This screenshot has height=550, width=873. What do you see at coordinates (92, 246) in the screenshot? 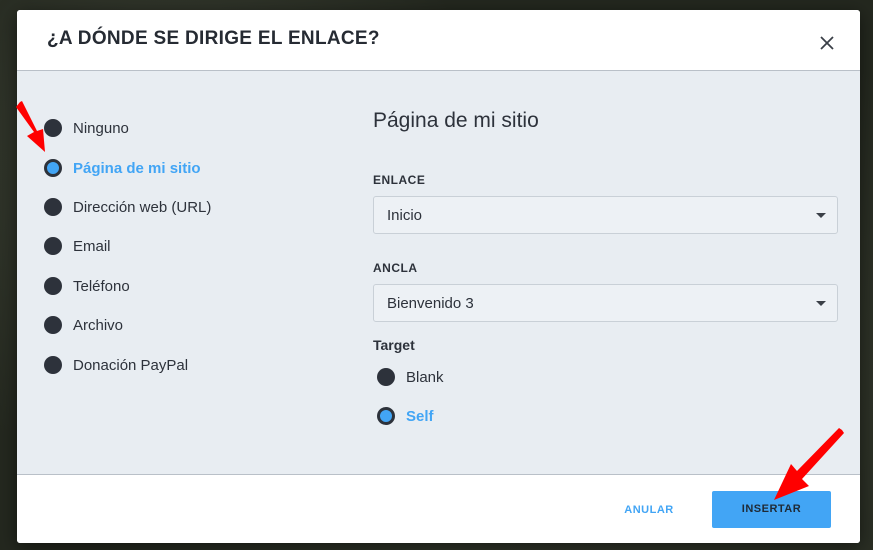
I see `option-label: Email` at bounding box center [92, 246].